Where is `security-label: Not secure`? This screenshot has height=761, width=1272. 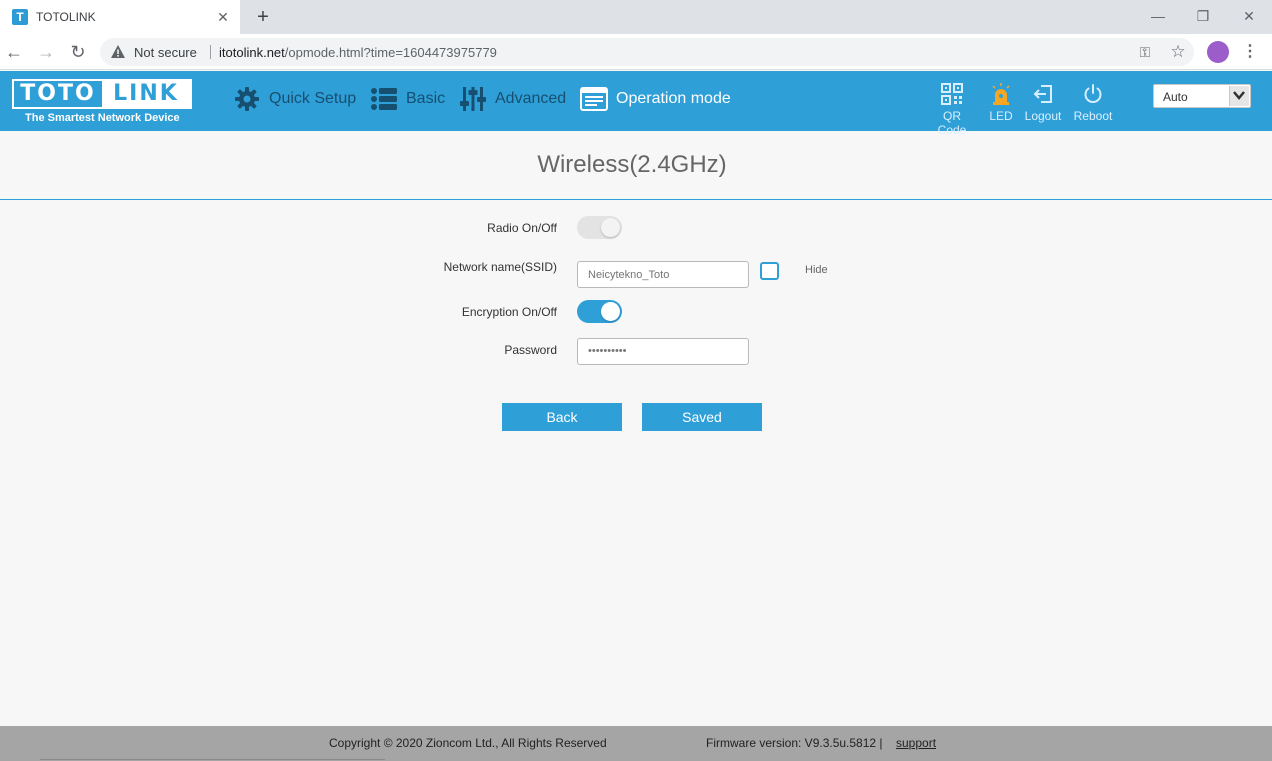 security-label: Not secure is located at coordinates (165, 52).